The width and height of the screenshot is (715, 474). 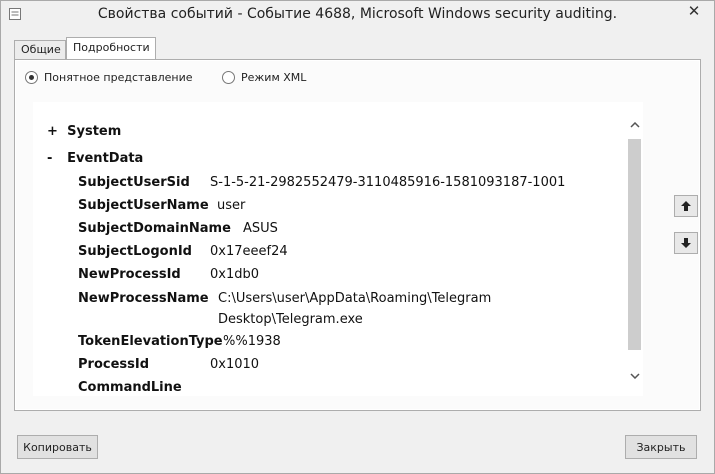 I want to click on radio-xml-label: Режим XML, so click(x=274, y=77).